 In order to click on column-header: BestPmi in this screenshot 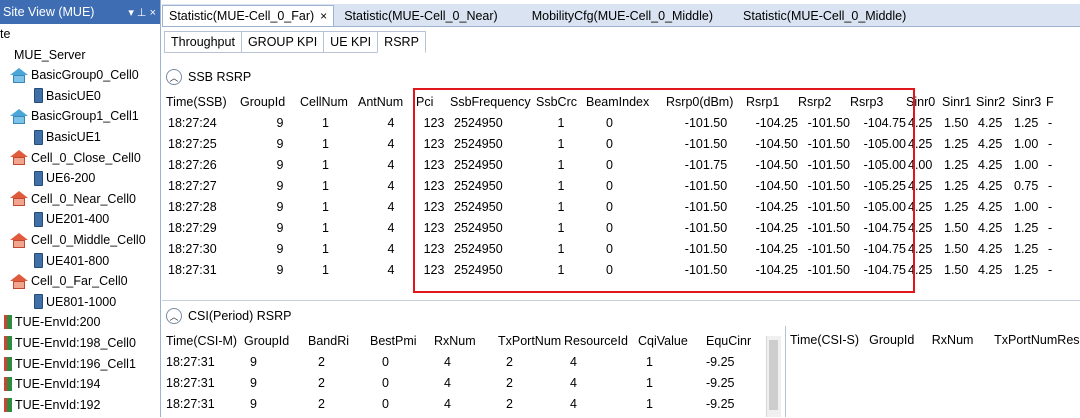, I will do `click(402, 340)`.